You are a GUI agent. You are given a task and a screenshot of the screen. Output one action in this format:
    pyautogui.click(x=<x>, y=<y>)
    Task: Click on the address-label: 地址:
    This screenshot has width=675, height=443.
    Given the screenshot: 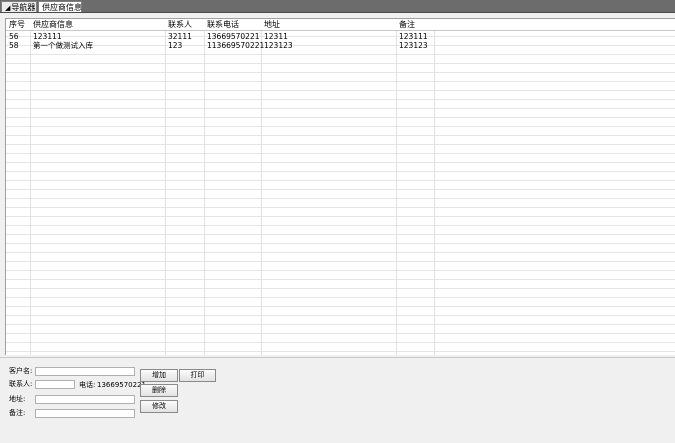 What is the action you would take?
    pyautogui.click(x=17, y=399)
    